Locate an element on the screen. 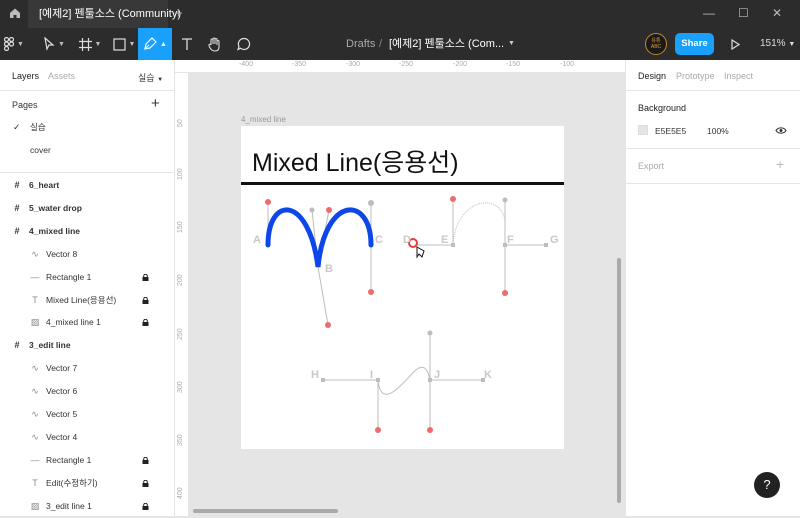 The height and width of the screenshot is (518, 800). image-icon: ▨ is located at coordinates (35, 505).